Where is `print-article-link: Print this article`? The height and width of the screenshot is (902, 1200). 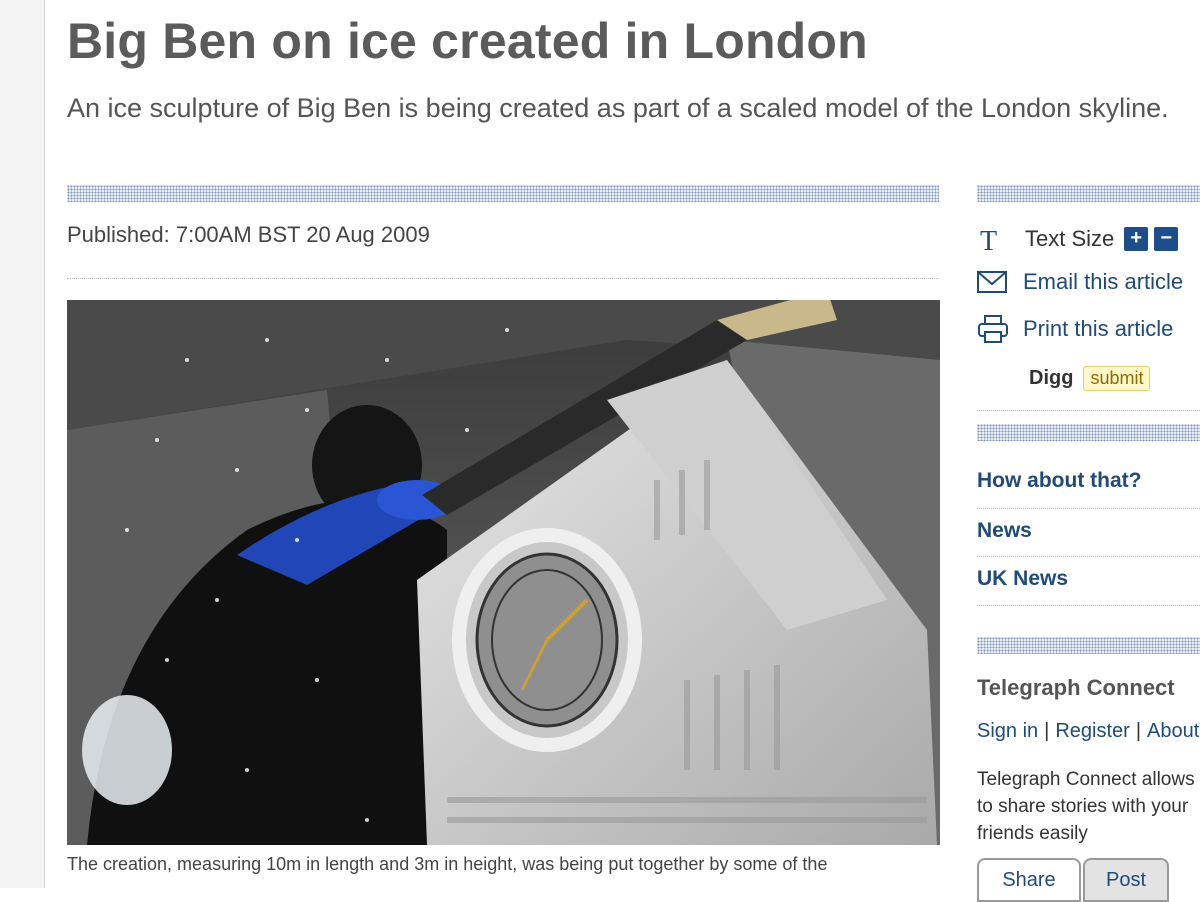
print-article-link: Print this article is located at coordinates (1075, 329).